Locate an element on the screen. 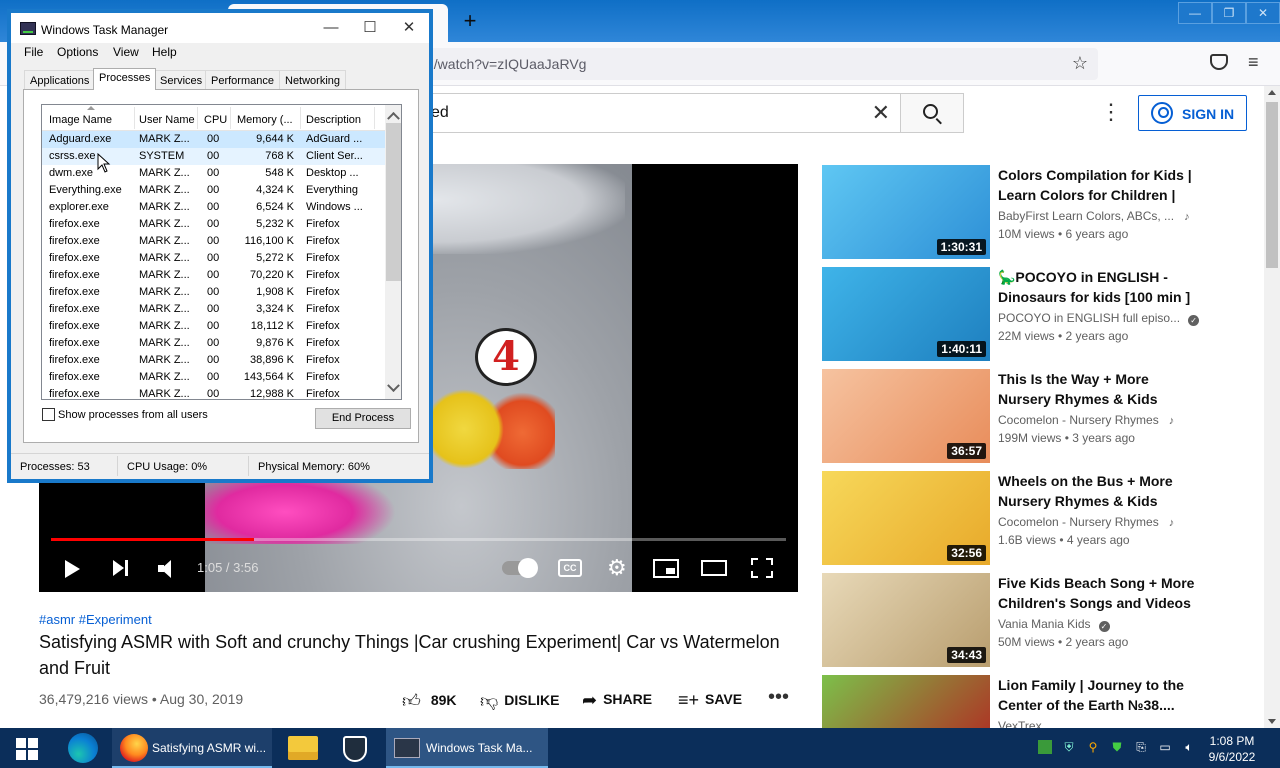  theater-mode-icon is located at coordinates (714, 568).